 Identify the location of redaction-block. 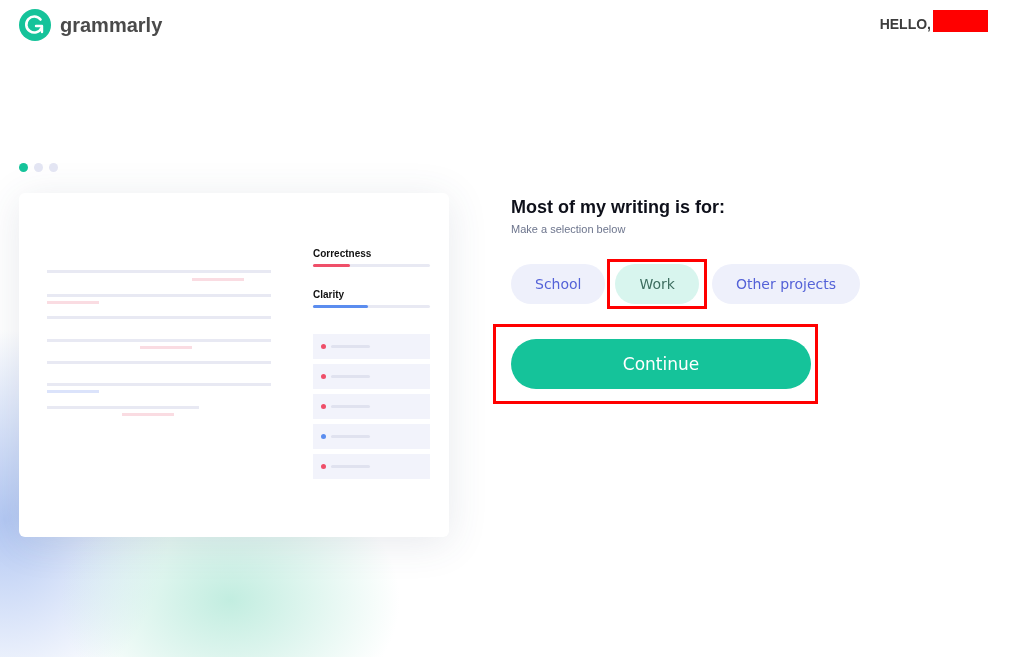
(960, 21).